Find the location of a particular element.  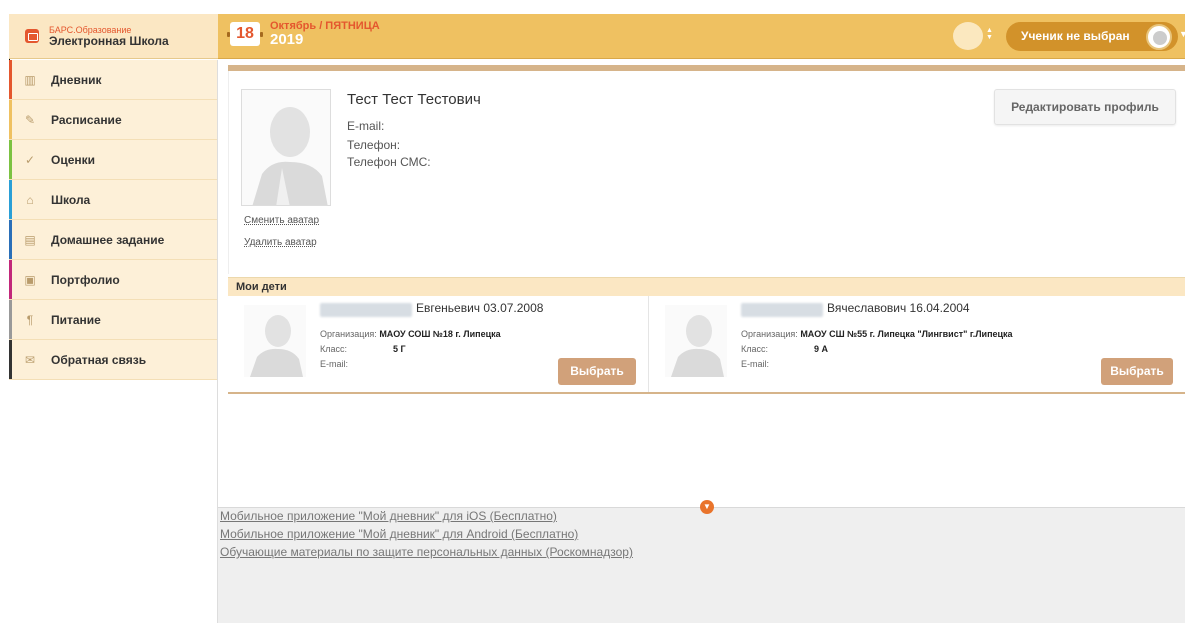

cutlery-icon: ¶ is located at coordinates (30, 319).